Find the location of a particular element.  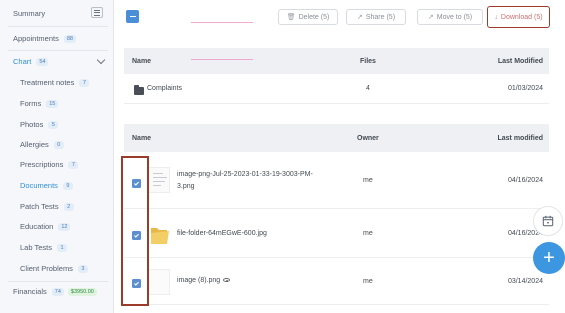

file-name-line: 3.png is located at coordinates (186, 186).